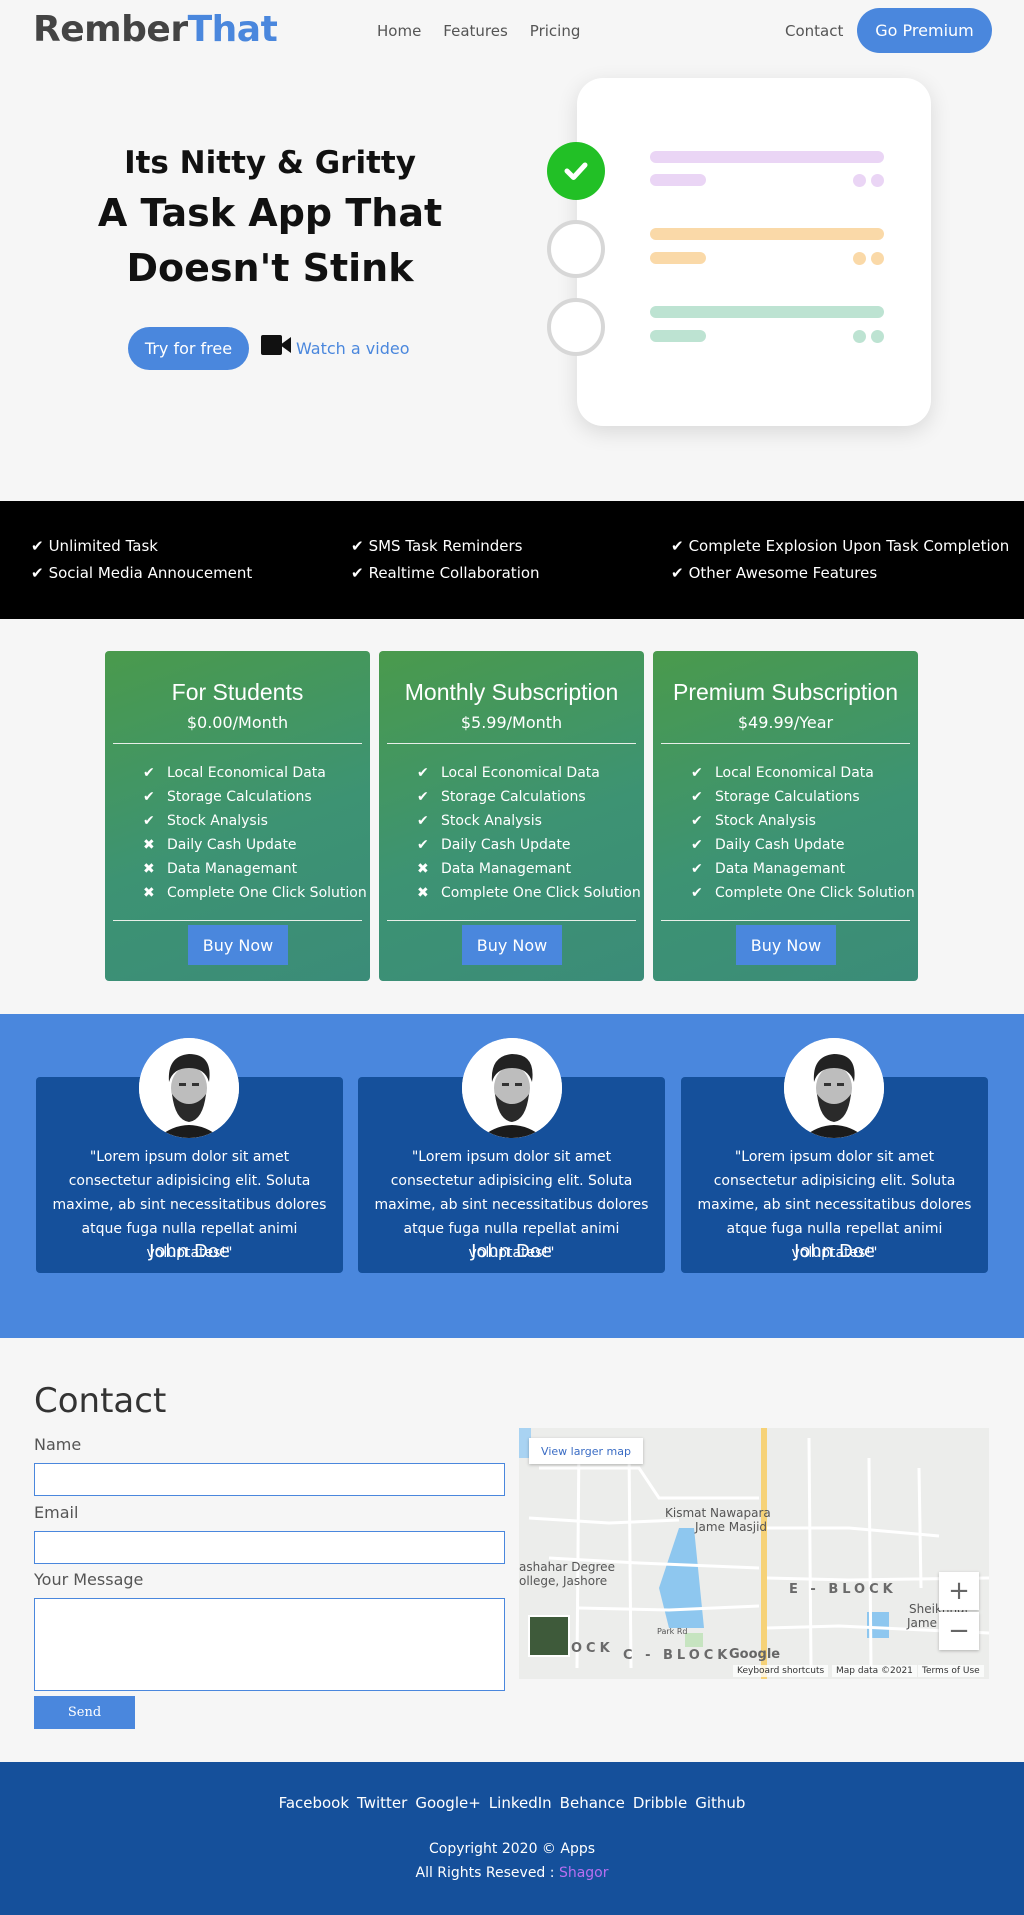 The height and width of the screenshot is (1915, 1024). What do you see at coordinates (563, 1581) in the screenshot?
I see `map-label: ollege, Jashore` at bounding box center [563, 1581].